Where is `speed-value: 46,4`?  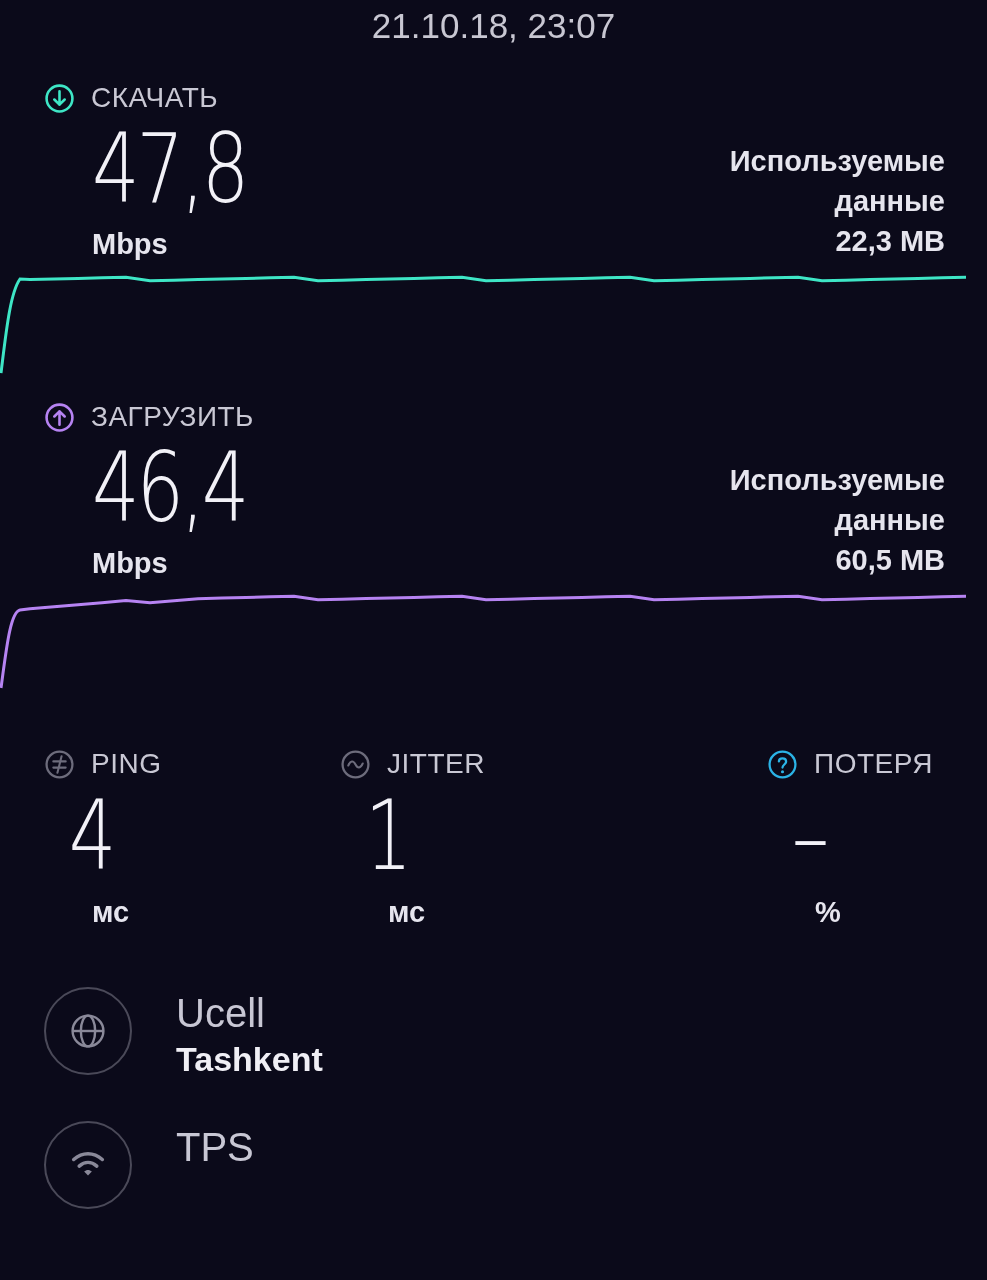
speed-value: 46,4 is located at coordinates (169, 488).